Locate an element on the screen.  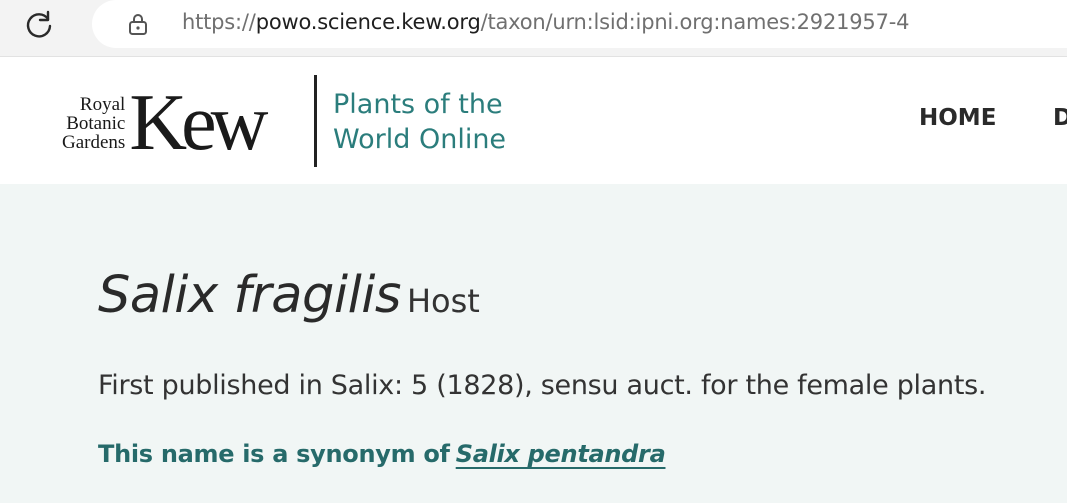
reload-icon is located at coordinates (39, 24).